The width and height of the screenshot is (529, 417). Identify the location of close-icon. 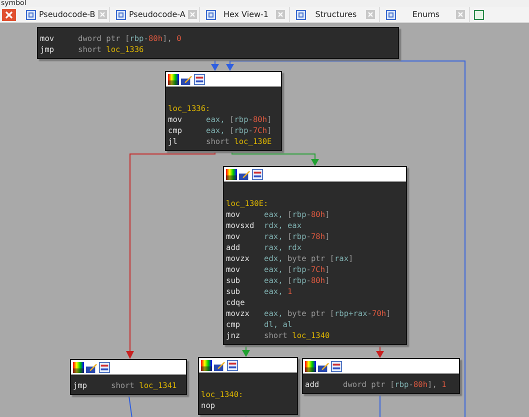
(9, 14).